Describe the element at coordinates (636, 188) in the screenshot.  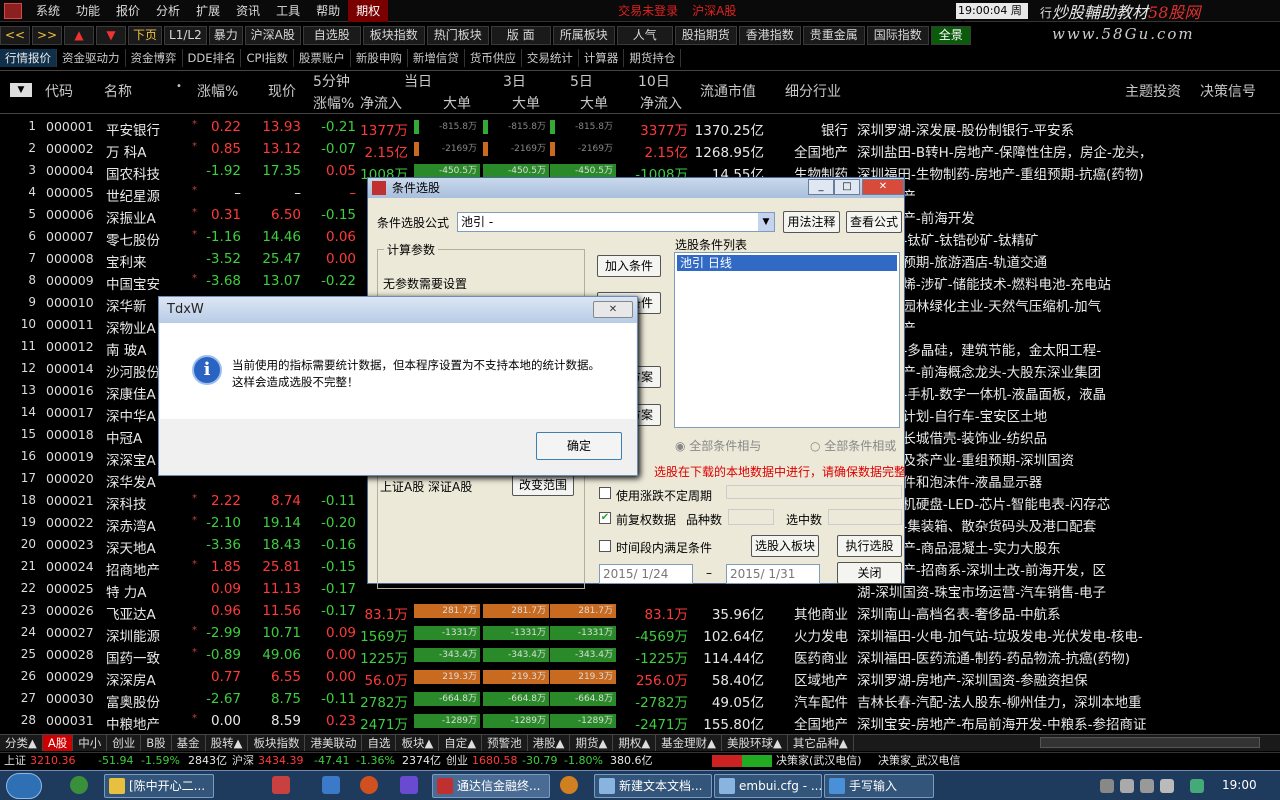
I see `dialog-titlebar: 条件选股 _ □ ✕` at that location.